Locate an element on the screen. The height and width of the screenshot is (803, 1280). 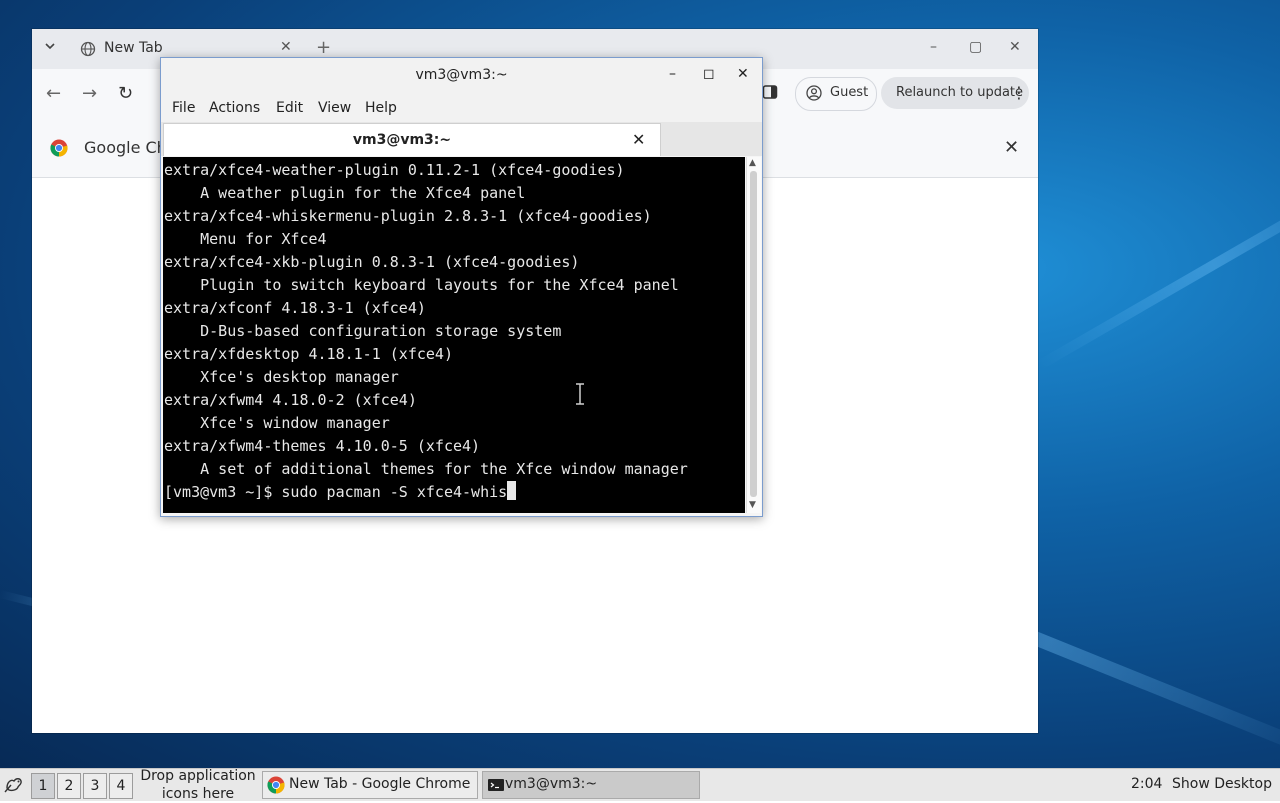
taskbar-chrome-button: New Tab - Google Chrome is located at coordinates (370, 785).